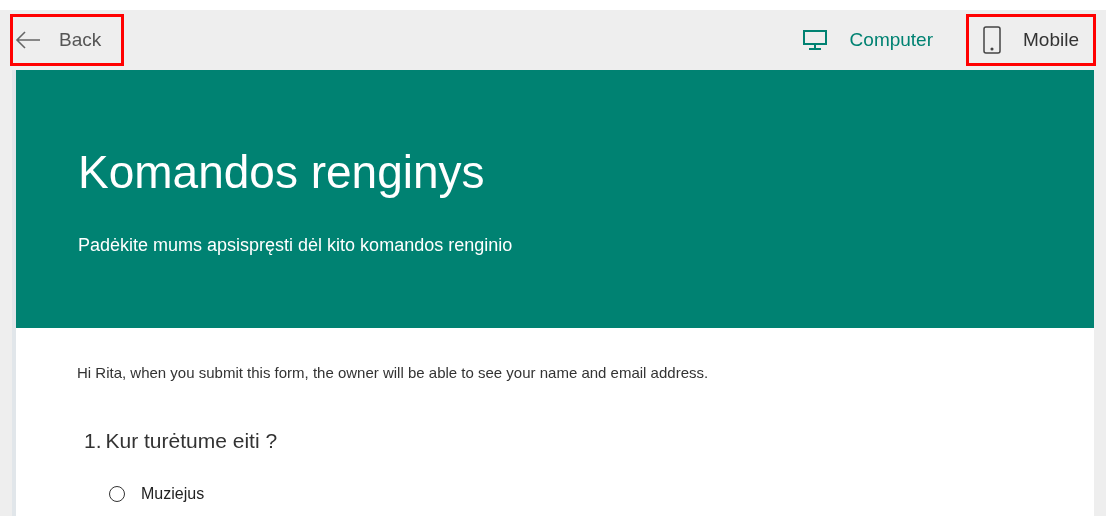  What do you see at coordinates (992, 40) in the screenshot?
I see `phone-icon` at bounding box center [992, 40].